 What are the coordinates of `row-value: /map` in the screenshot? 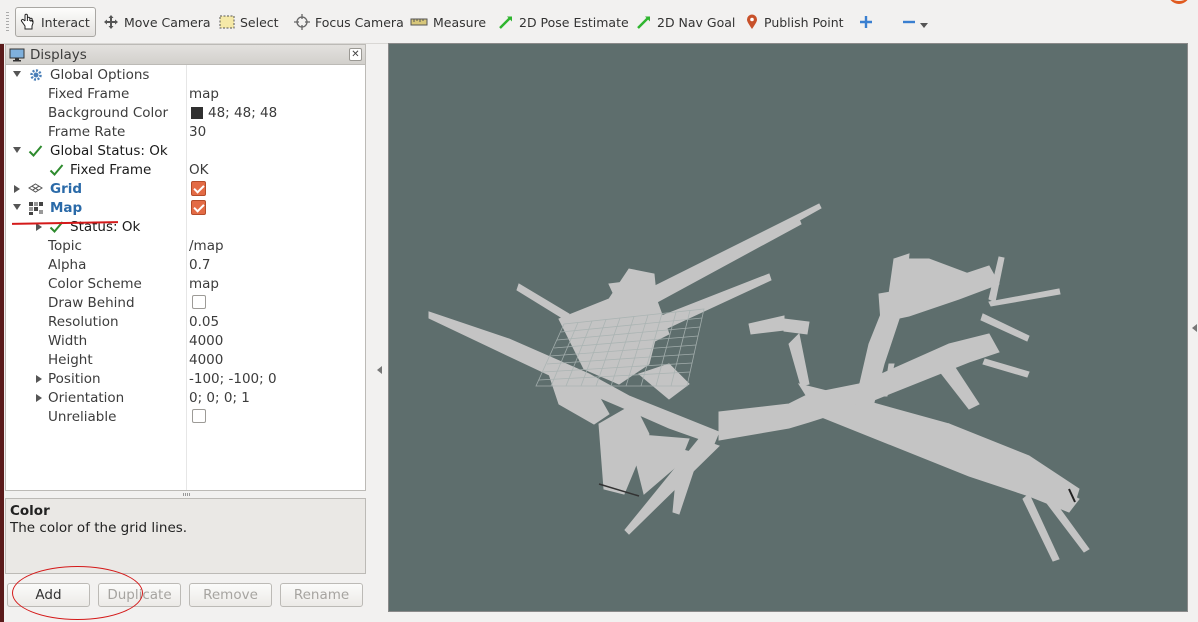 It's located at (206, 246).